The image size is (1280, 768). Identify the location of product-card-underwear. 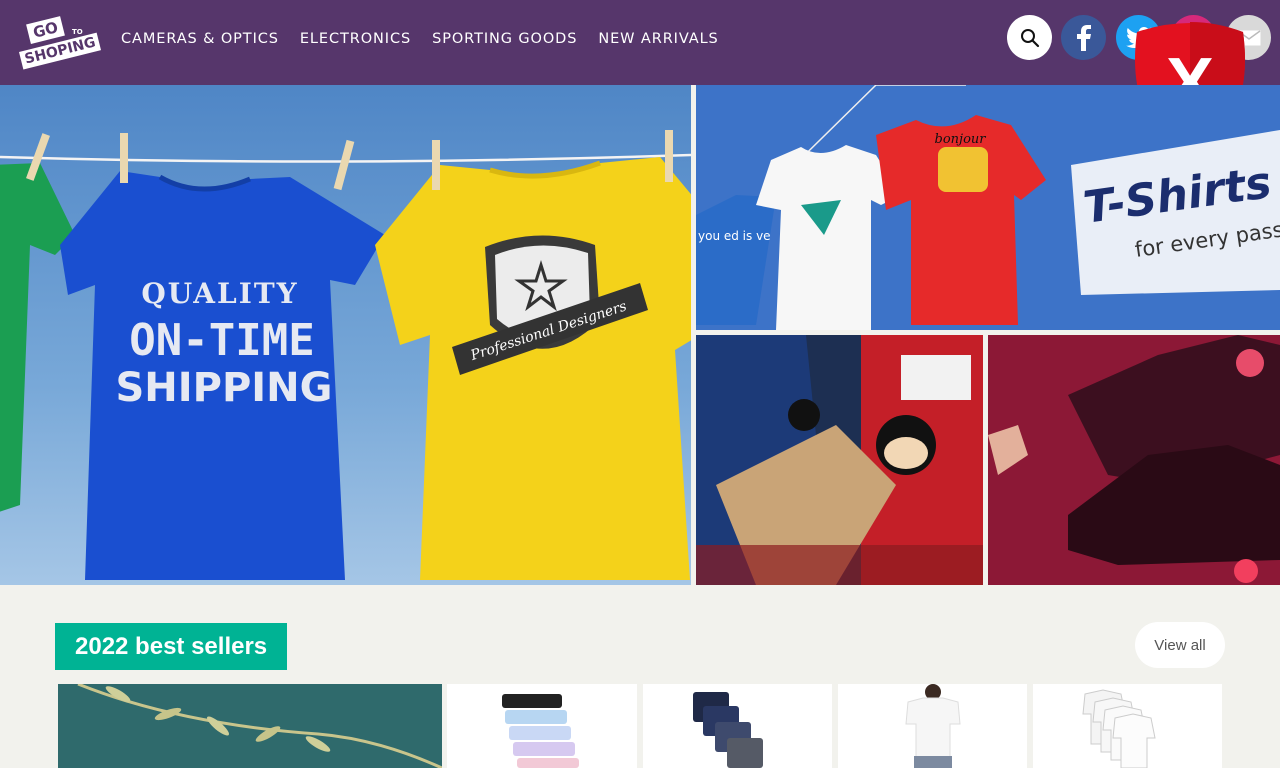
(542, 726).